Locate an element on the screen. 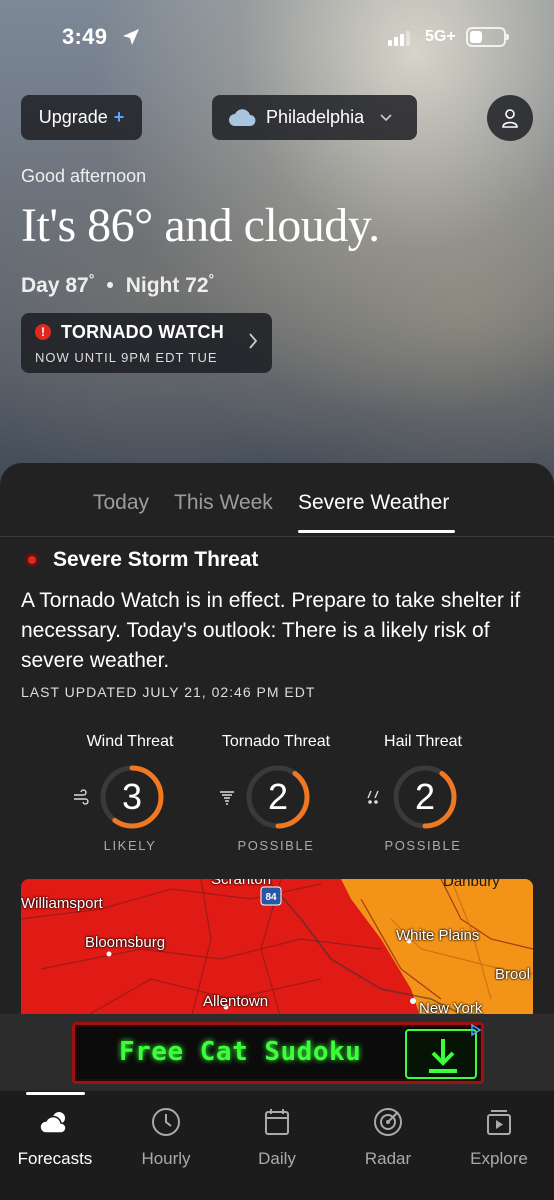 This screenshot has height=1200, width=554. nav-label: Daily is located at coordinates (277, 1158).